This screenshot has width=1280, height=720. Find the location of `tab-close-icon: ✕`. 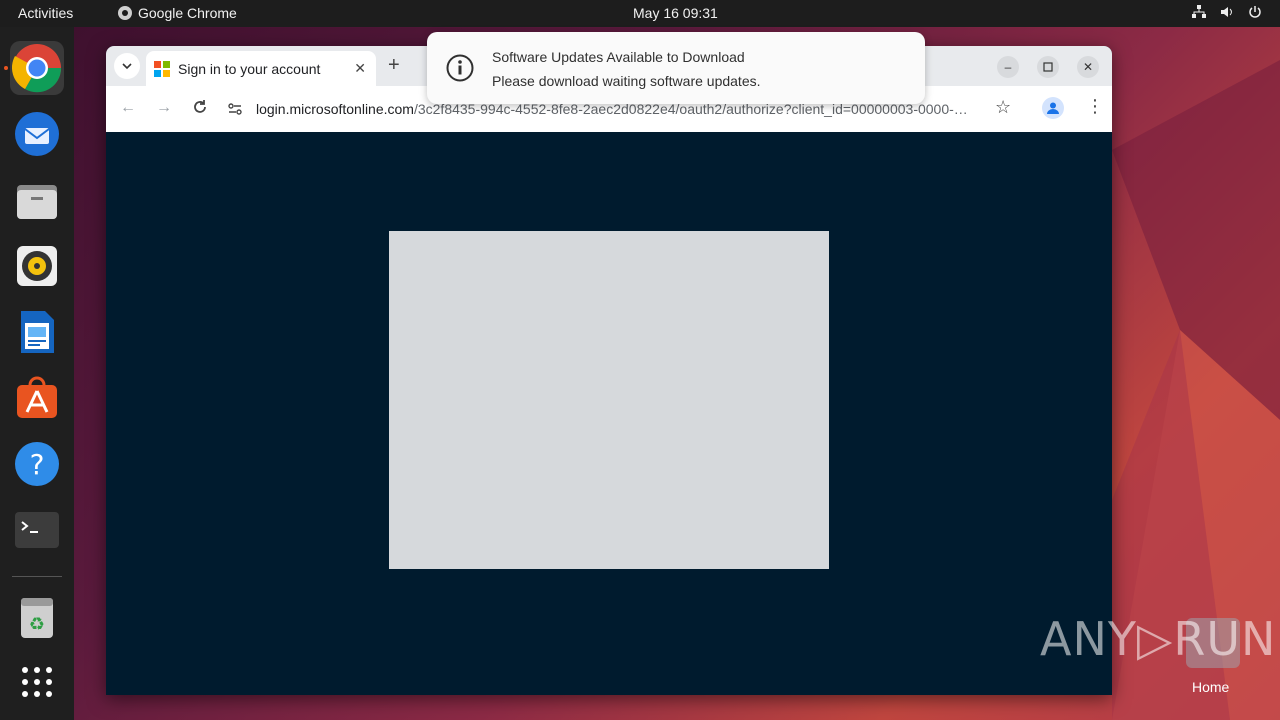

tab-close-icon: ✕ is located at coordinates (360, 68).